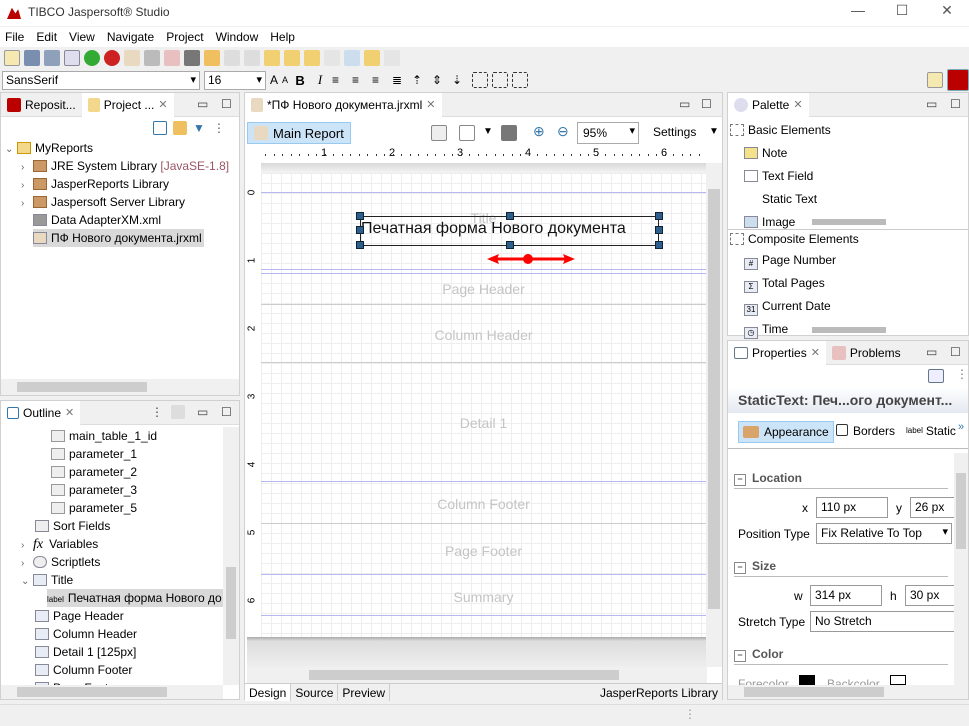  Describe the element at coordinates (104, 436) in the screenshot. I see `outline-item: main_table_1_id` at that location.